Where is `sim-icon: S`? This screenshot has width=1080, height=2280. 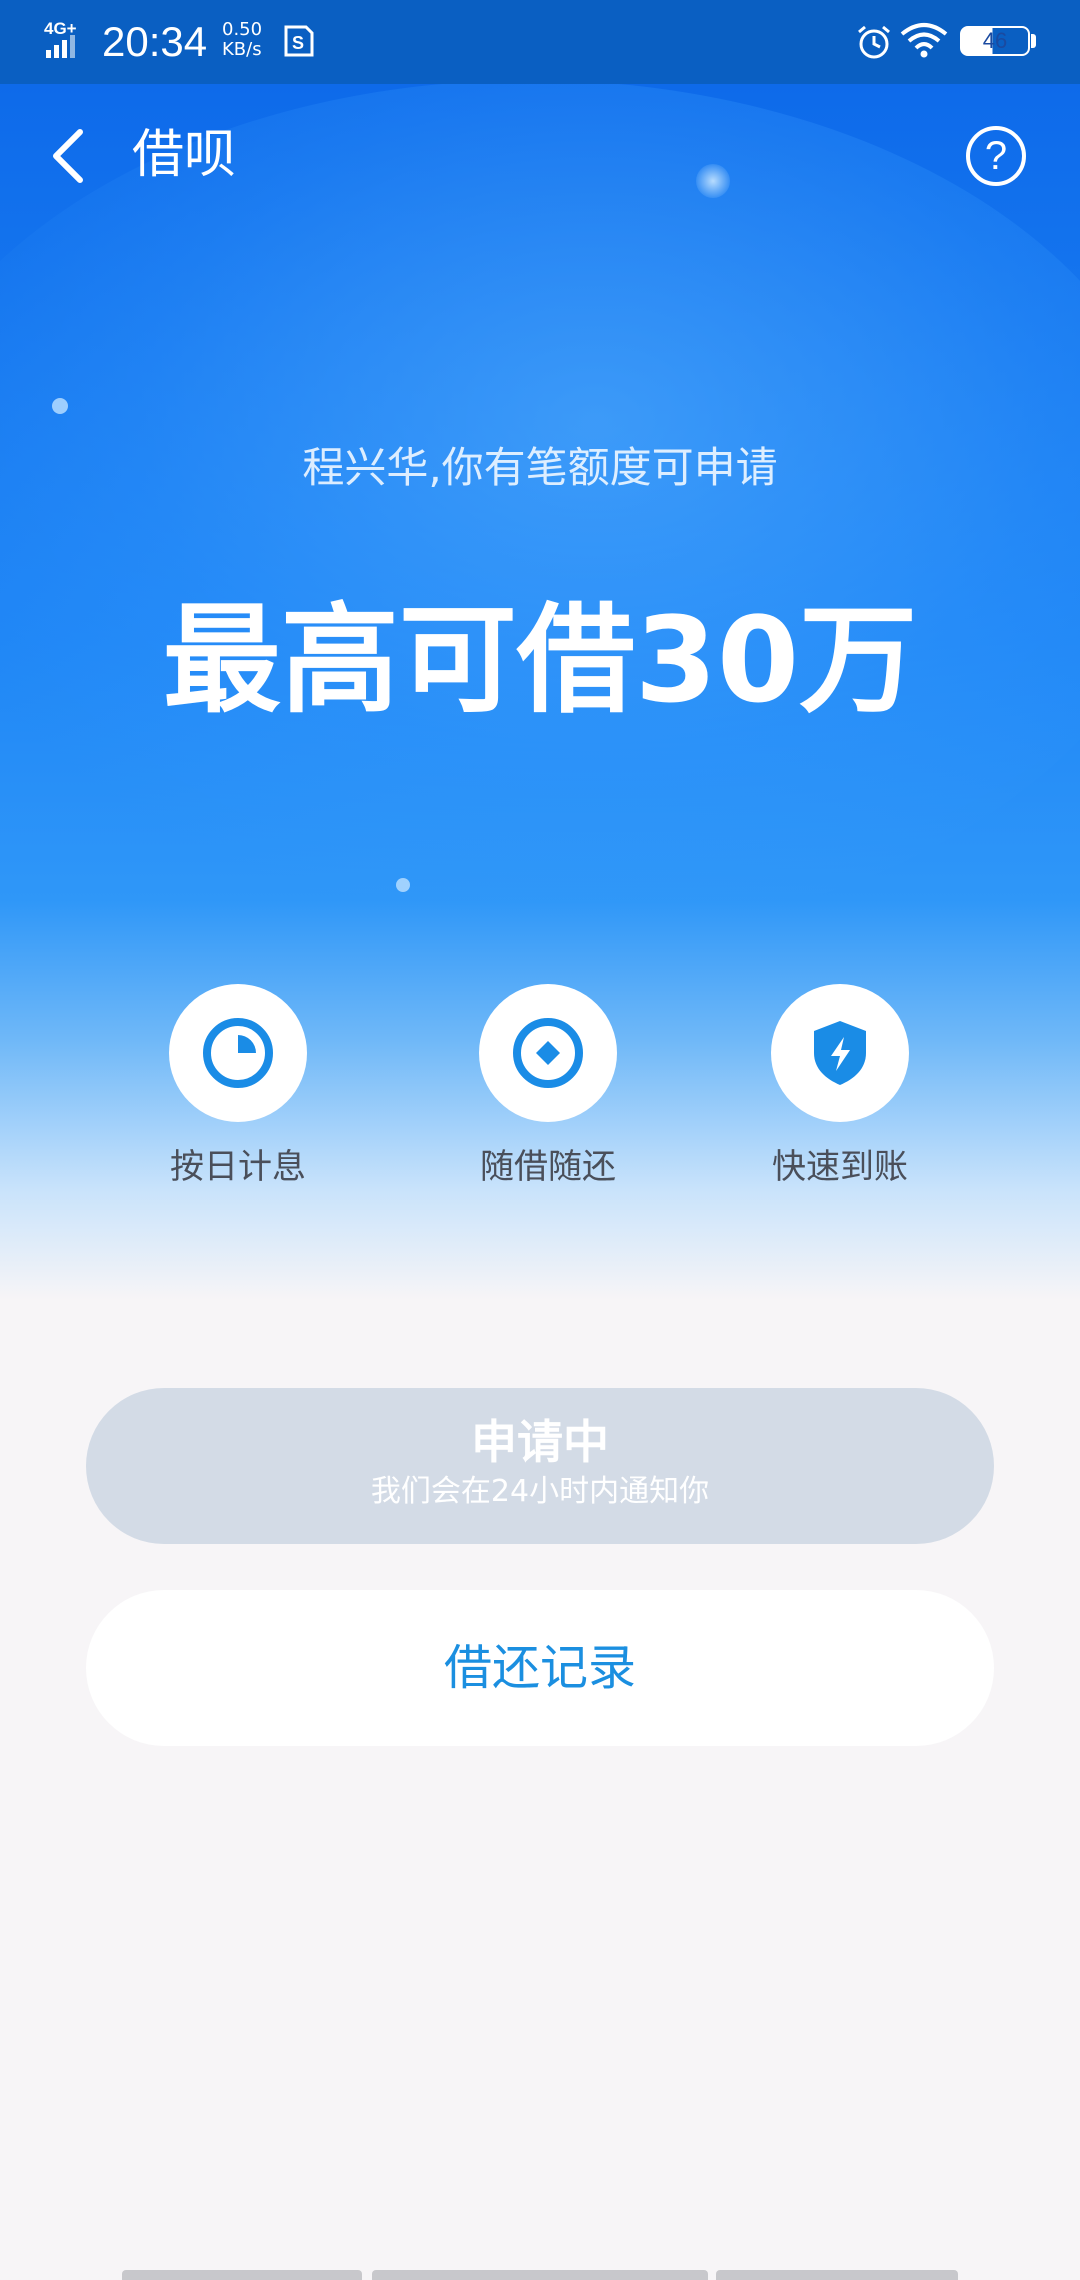 sim-icon: S is located at coordinates (299, 41).